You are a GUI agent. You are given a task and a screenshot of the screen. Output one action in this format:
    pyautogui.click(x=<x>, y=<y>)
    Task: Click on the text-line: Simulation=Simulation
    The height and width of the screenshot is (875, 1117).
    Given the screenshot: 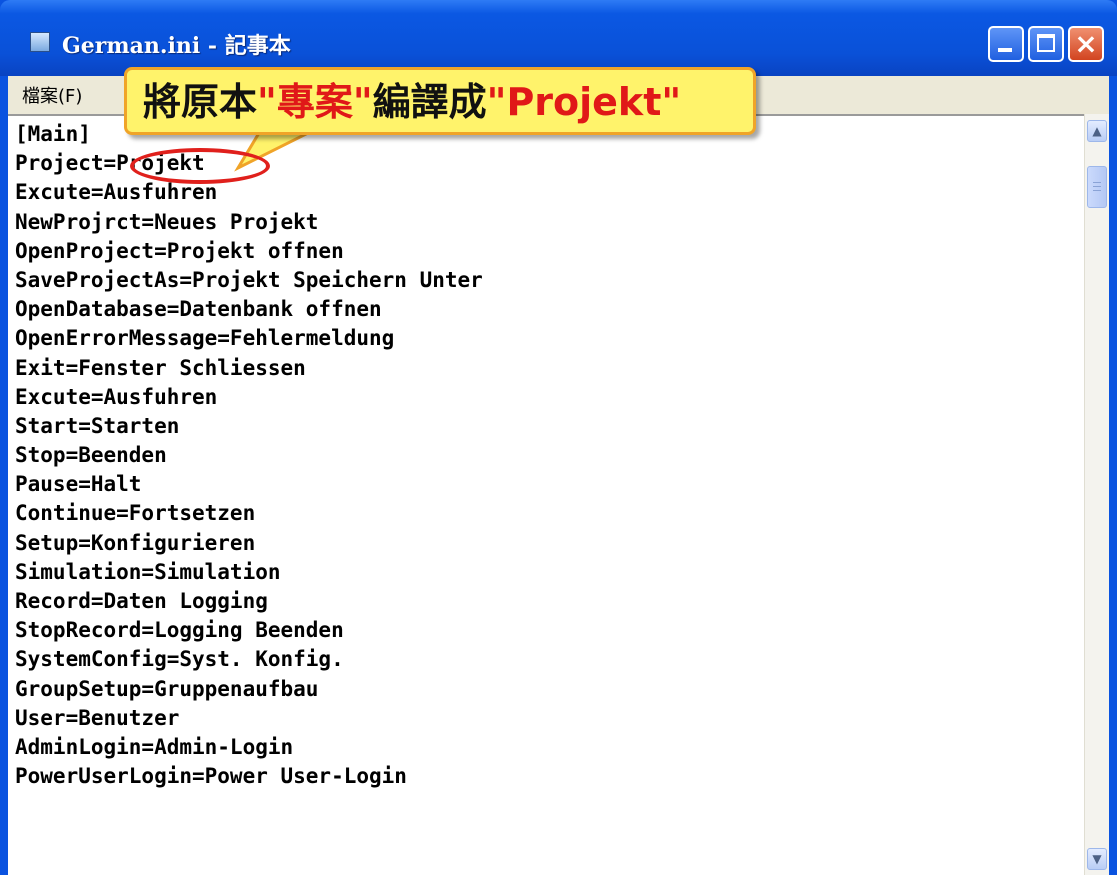 What is the action you would take?
    pyautogui.click(x=148, y=571)
    